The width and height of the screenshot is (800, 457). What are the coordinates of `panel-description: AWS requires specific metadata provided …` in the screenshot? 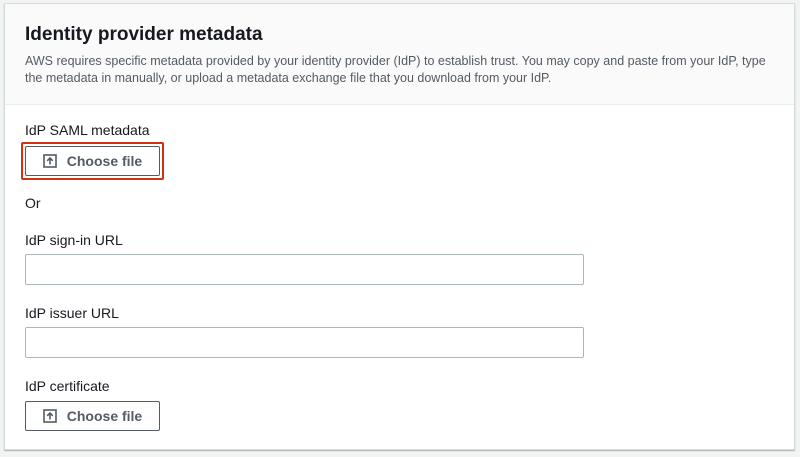 It's located at (395, 69).